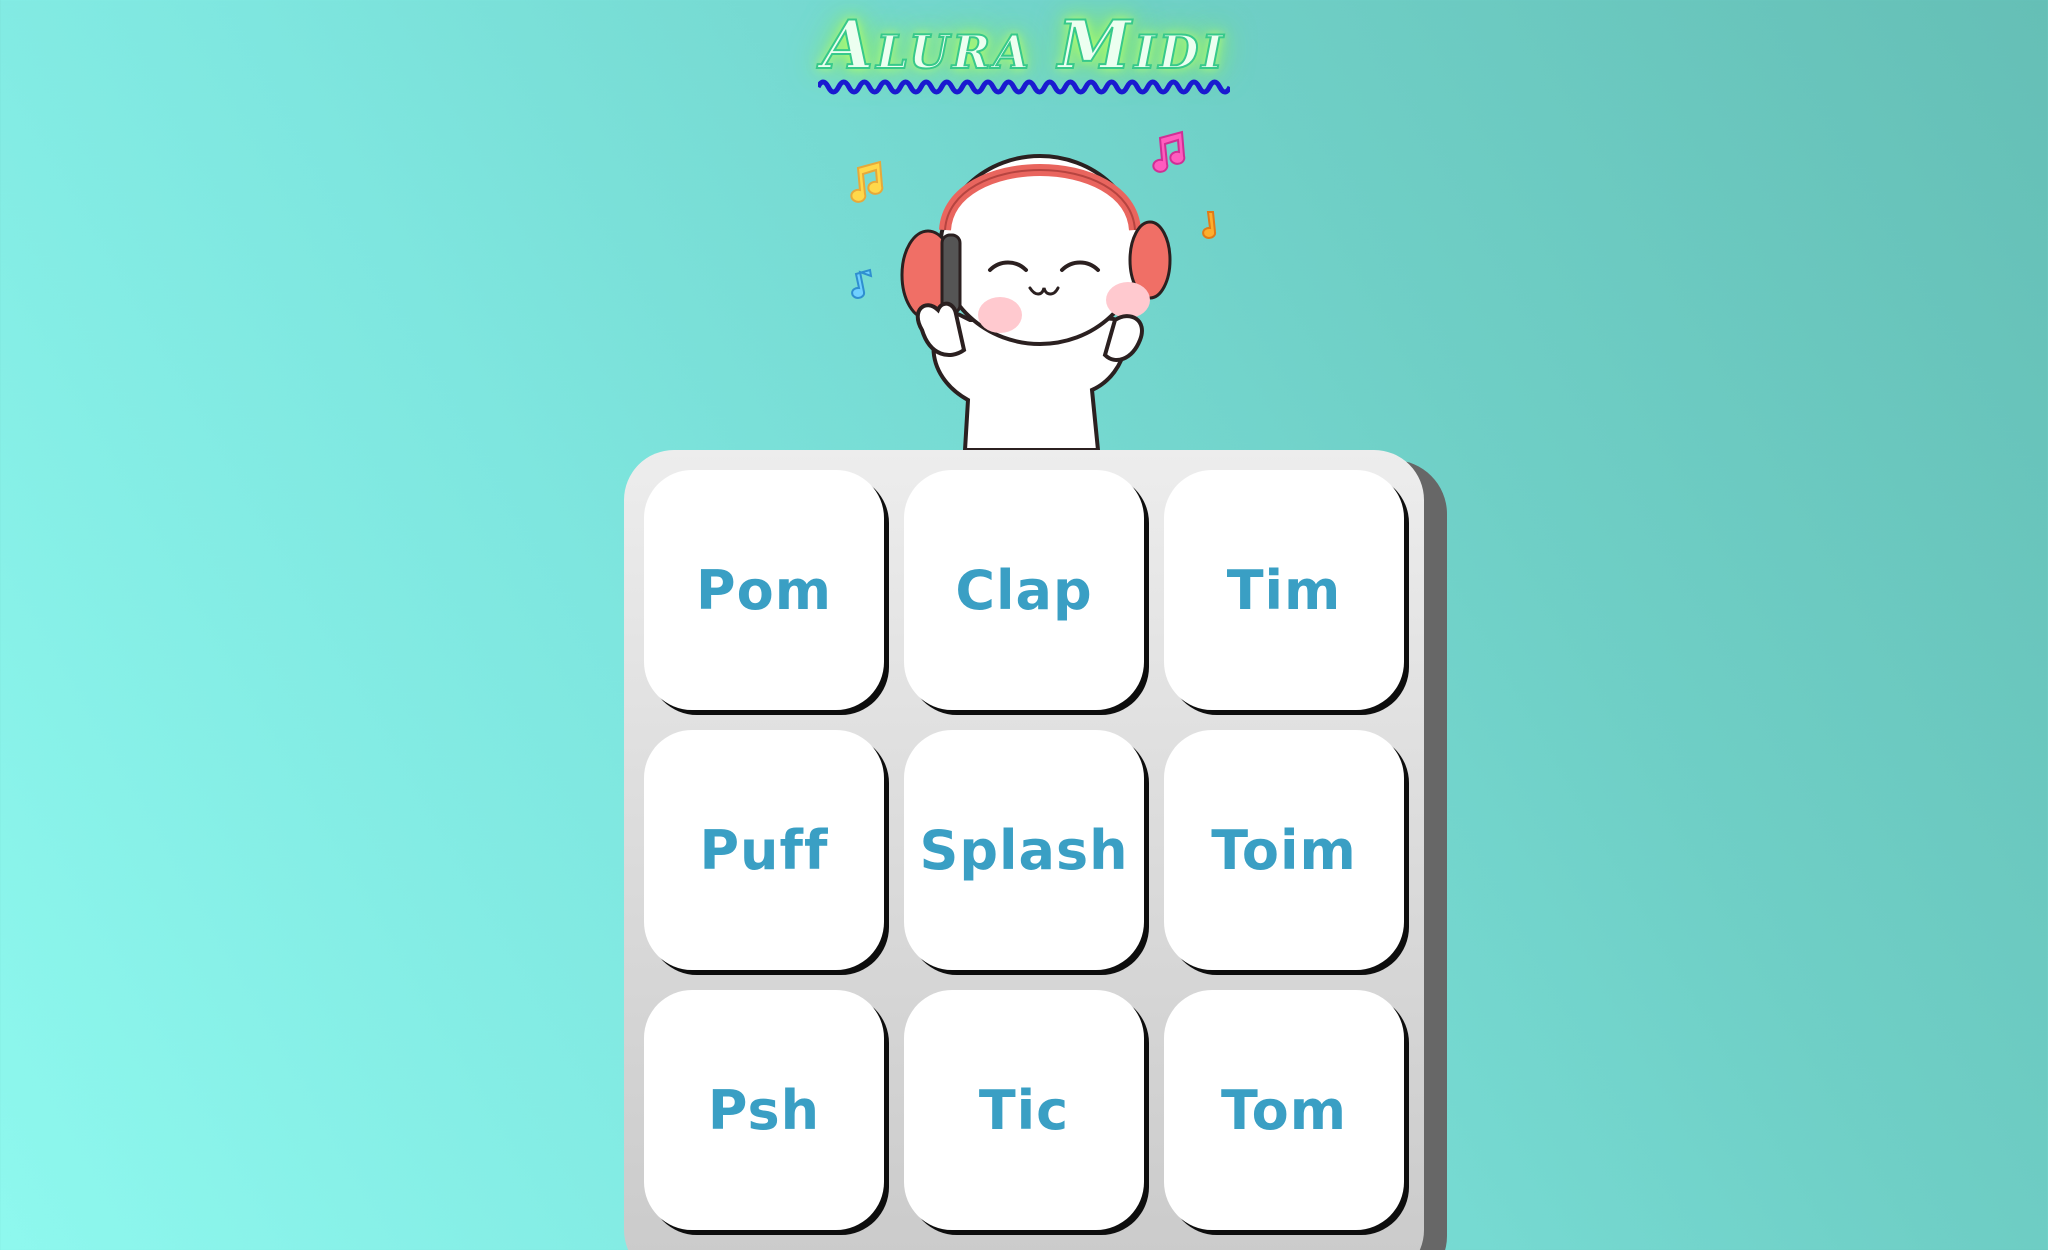 Image resolution: width=2048 pixels, height=1250 pixels. I want to click on music-note-orange-icon, so click(1209, 225).